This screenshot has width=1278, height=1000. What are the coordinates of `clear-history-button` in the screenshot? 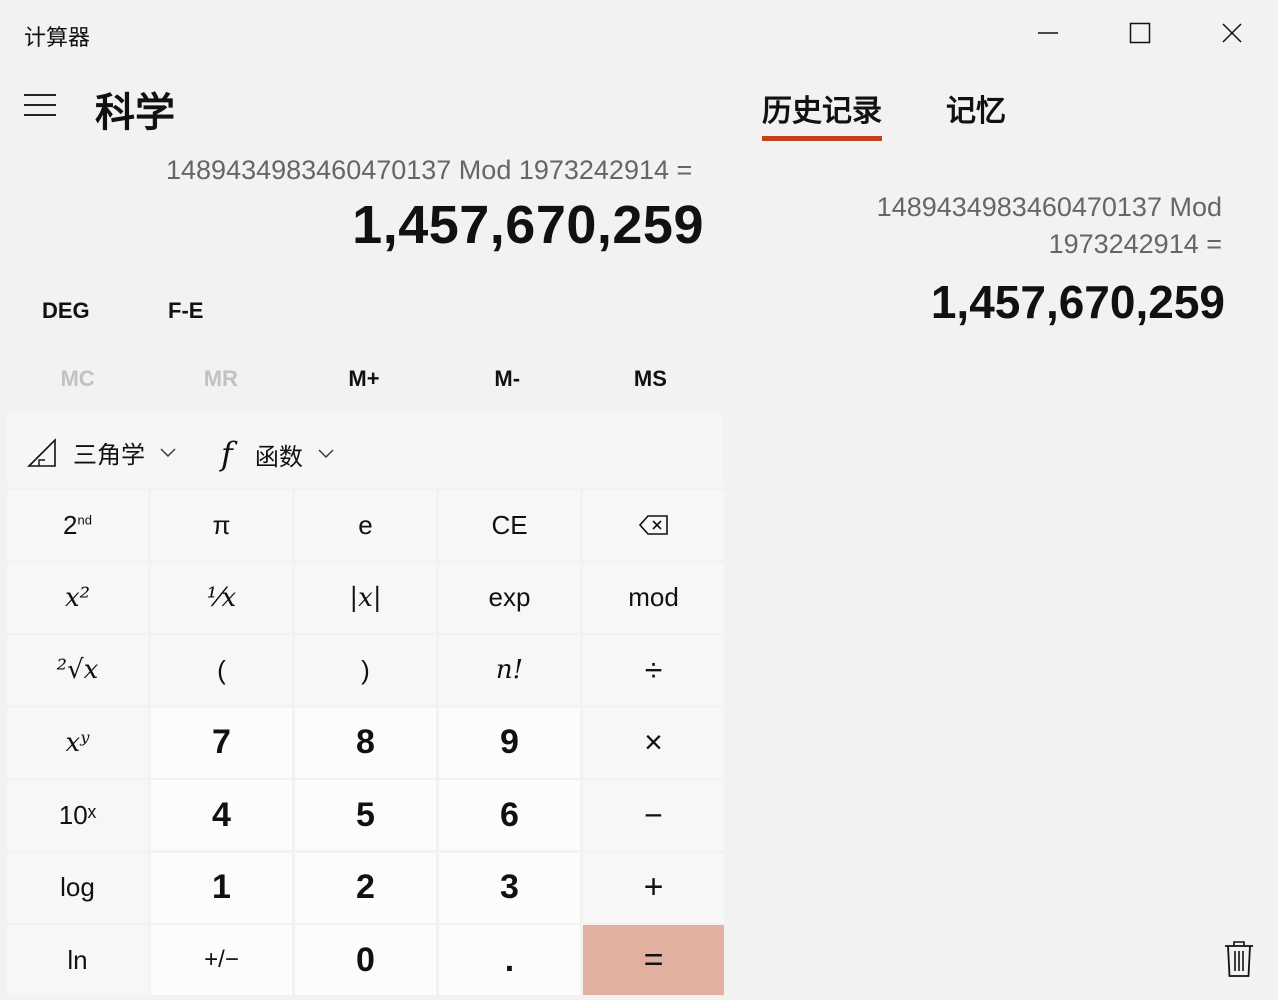 It's located at (1239, 959).